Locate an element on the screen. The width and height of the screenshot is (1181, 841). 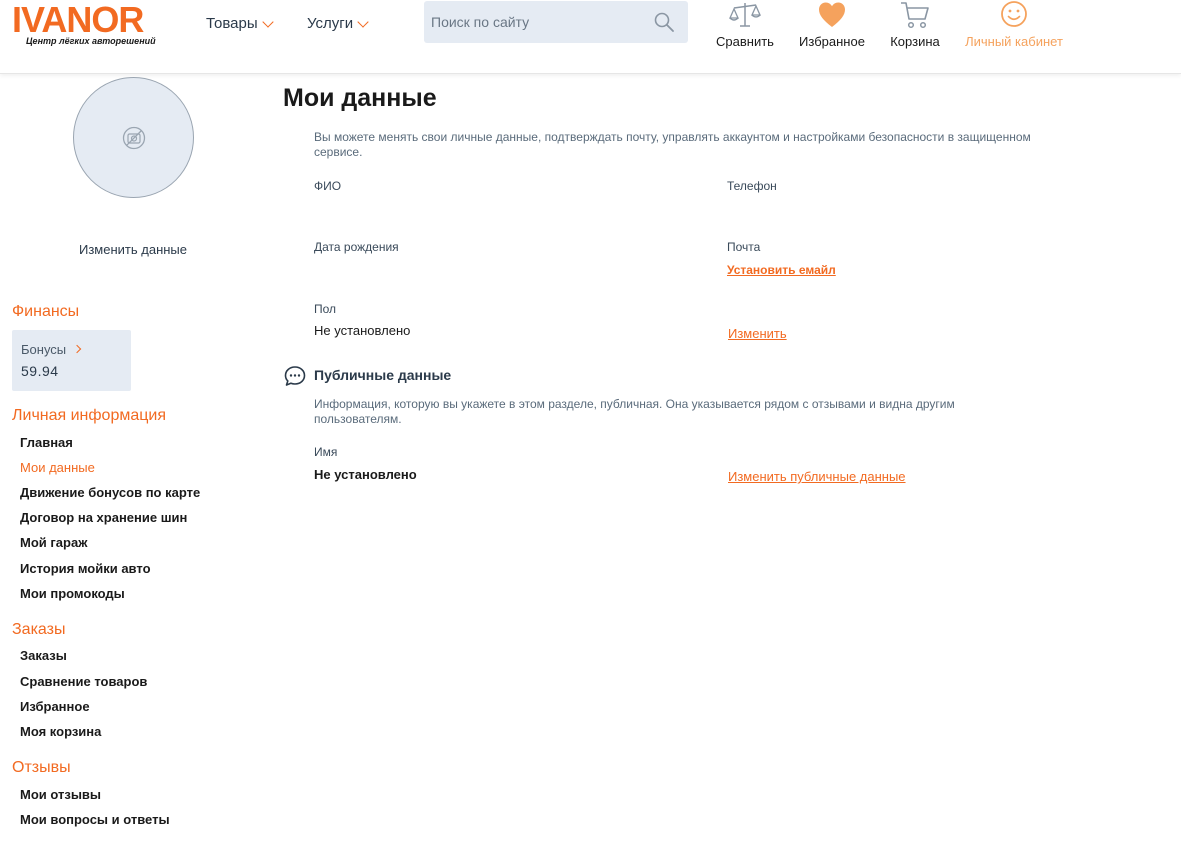
bonus-card: Бонусы 59.94 is located at coordinates (71, 360).